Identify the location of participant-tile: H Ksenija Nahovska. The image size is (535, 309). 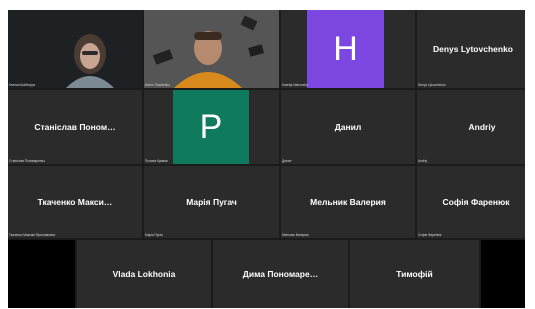
(348, 49).